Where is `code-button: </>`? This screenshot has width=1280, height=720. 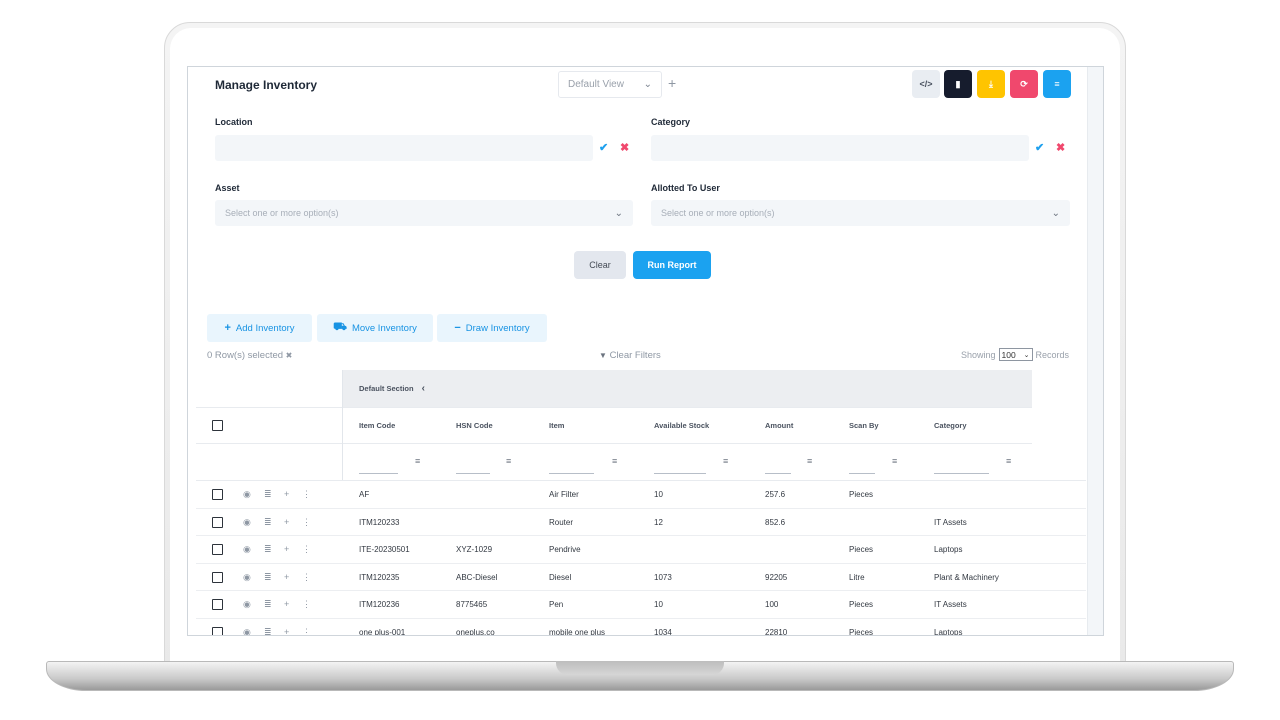 code-button: </> is located at coordinates (926, 84).